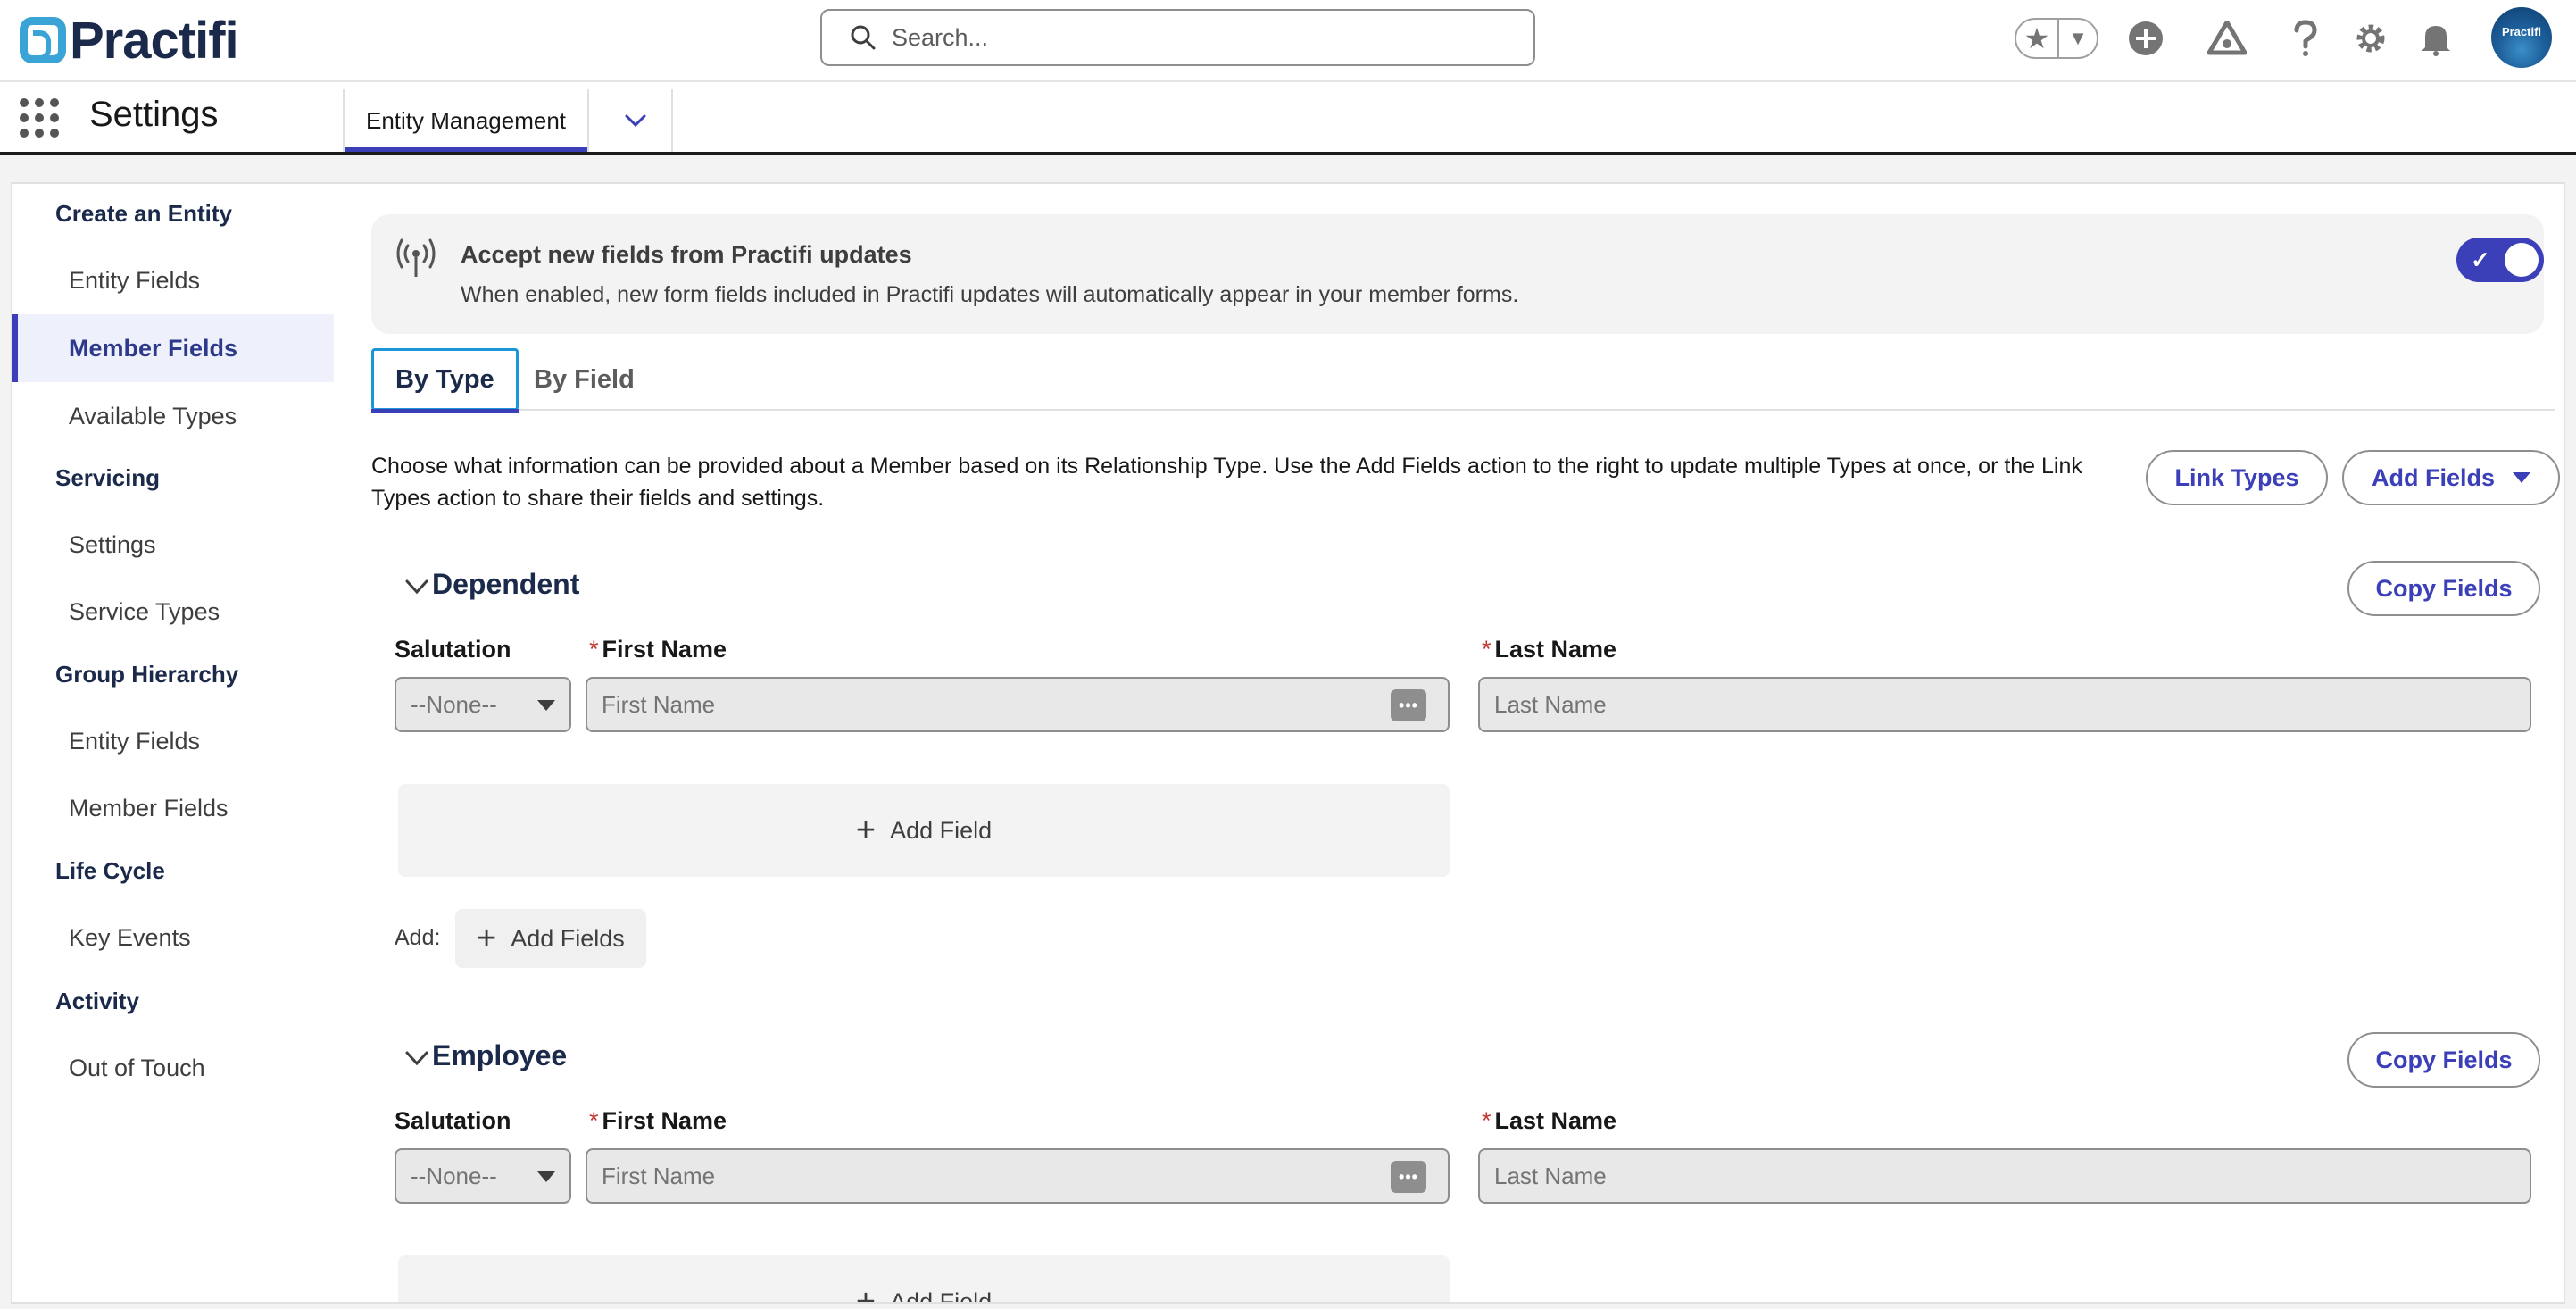 Image resolution: width=2576 pixels, height=1309 pixels. I want to click on tab-entity-management: Entity Management, so click(467, 121).